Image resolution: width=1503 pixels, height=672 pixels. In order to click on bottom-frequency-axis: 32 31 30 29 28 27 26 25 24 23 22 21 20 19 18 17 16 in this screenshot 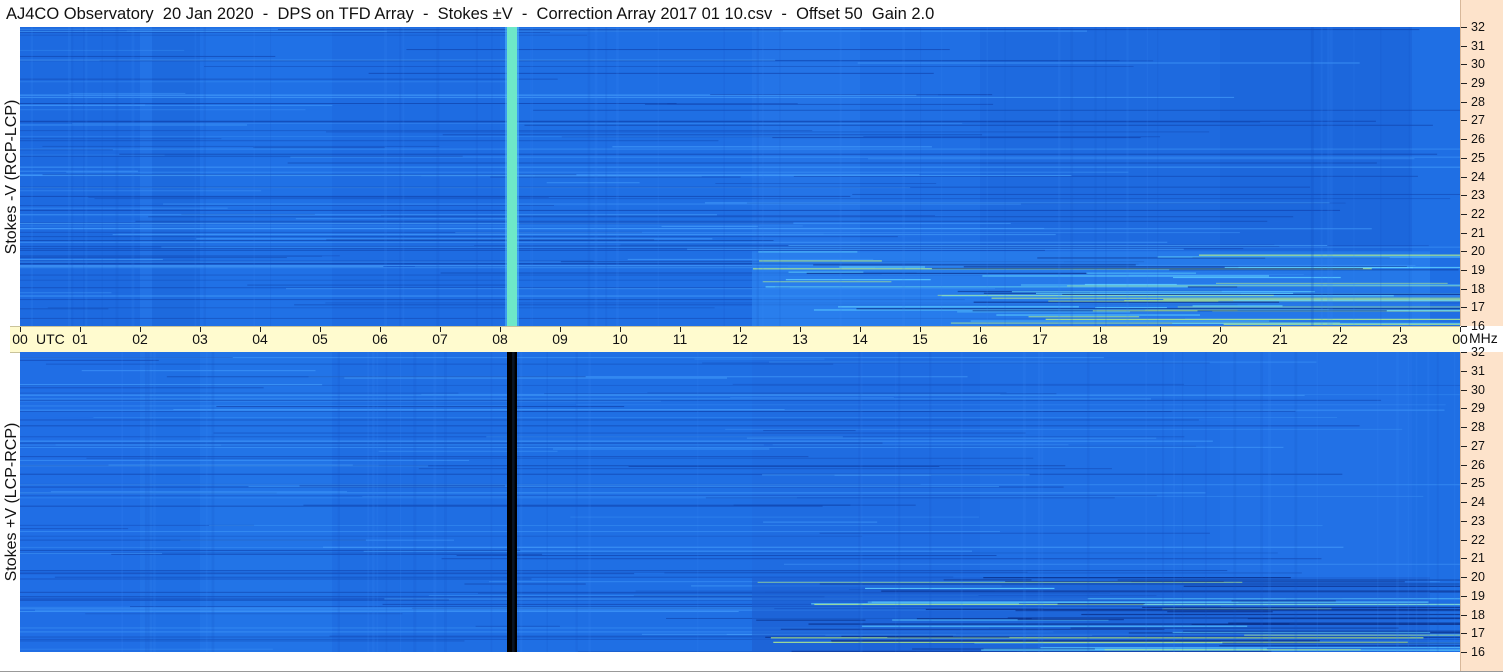, I will do `click(1481, 508)`.